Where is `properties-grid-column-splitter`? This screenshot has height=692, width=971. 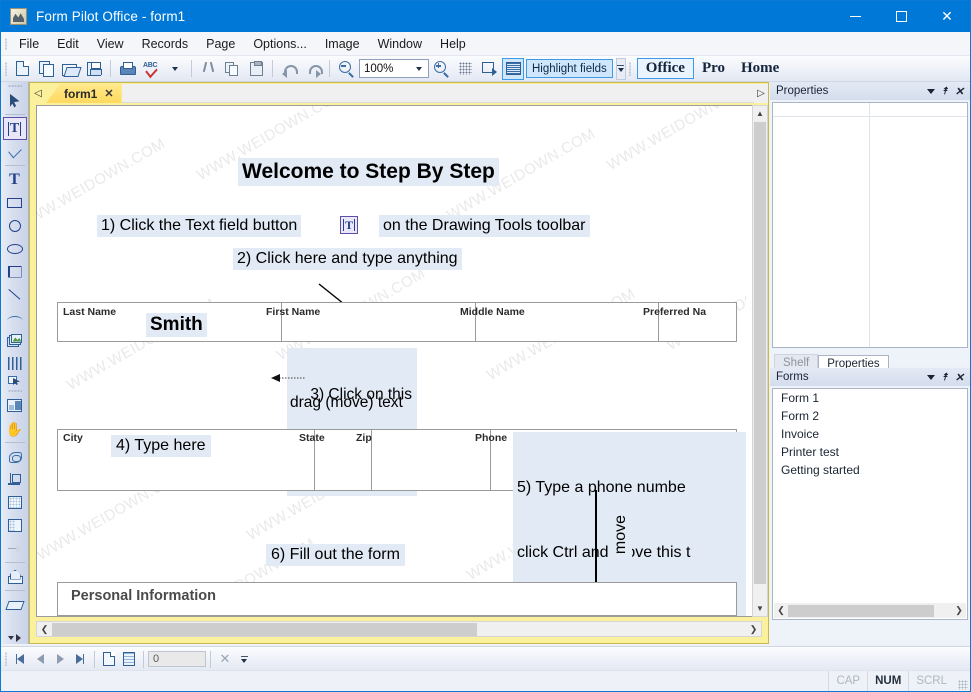
properties-grid-column-splitter is located at coordinates (869, 225).